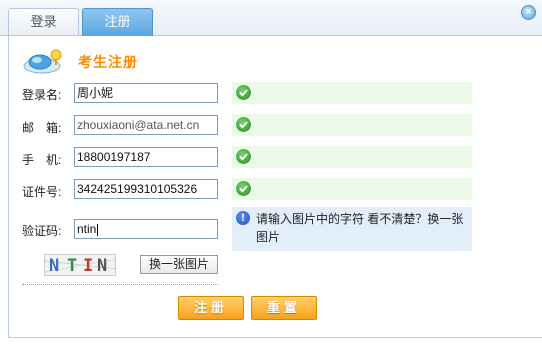 Image resolution: width=542 pixels, height=350 pixels. Describe the element at coordinates (146, 157) in the screenshot. I see `phone-input: 18800197187` at that location.